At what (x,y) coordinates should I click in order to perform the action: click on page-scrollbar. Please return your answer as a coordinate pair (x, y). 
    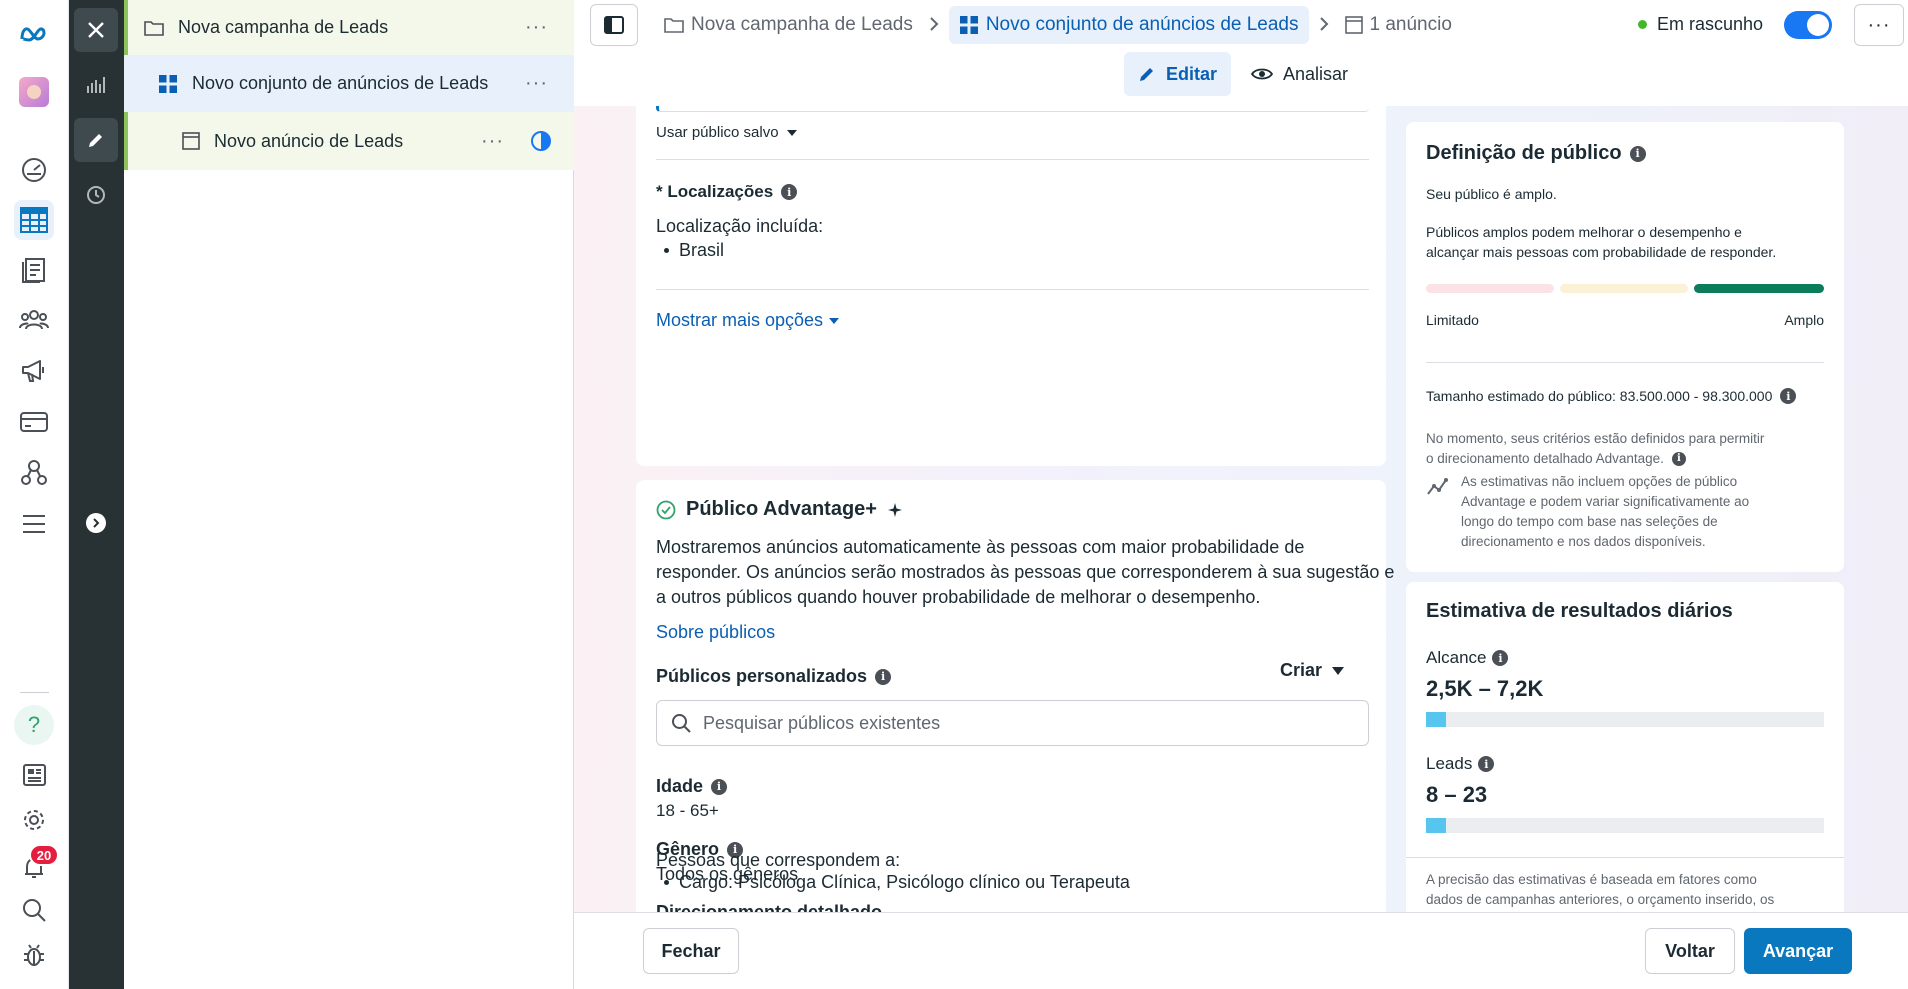
    Looking at the image, I should click on (1905, 509).